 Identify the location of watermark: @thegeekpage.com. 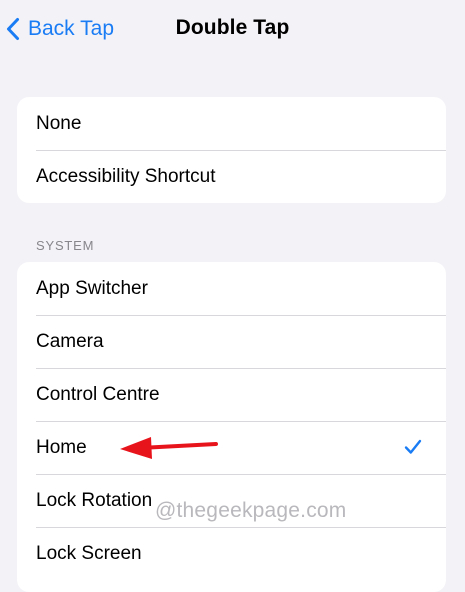
(251, 510).